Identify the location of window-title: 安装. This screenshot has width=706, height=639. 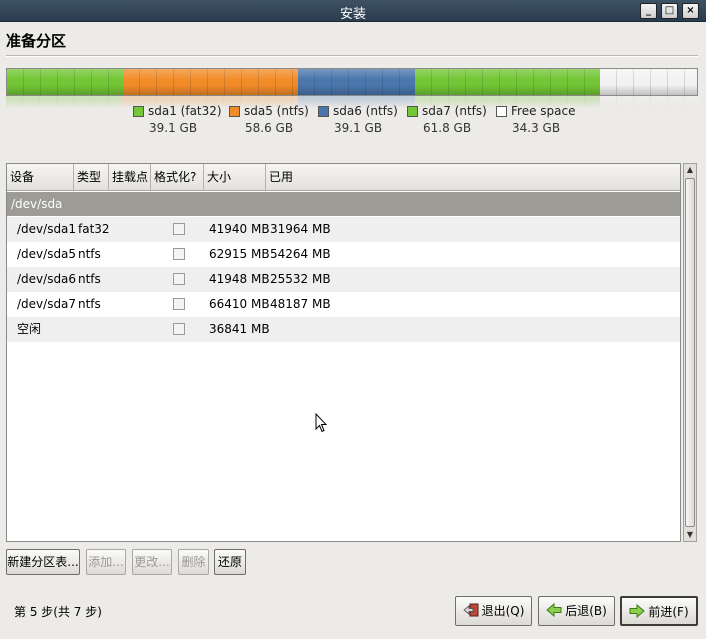
(352, 14).